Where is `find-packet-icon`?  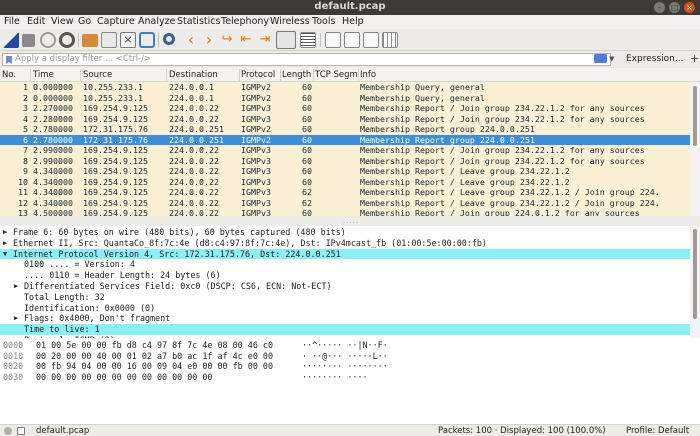
find-packet-icon is located at coordinates (169, 39).